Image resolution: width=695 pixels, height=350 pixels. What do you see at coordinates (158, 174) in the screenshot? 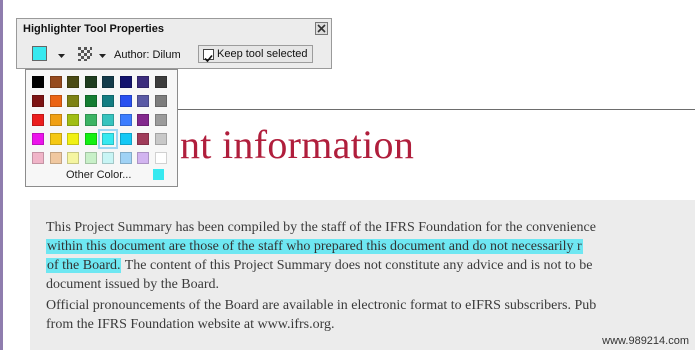
I see `other-color-swatch` at bounding box center [158, 174].